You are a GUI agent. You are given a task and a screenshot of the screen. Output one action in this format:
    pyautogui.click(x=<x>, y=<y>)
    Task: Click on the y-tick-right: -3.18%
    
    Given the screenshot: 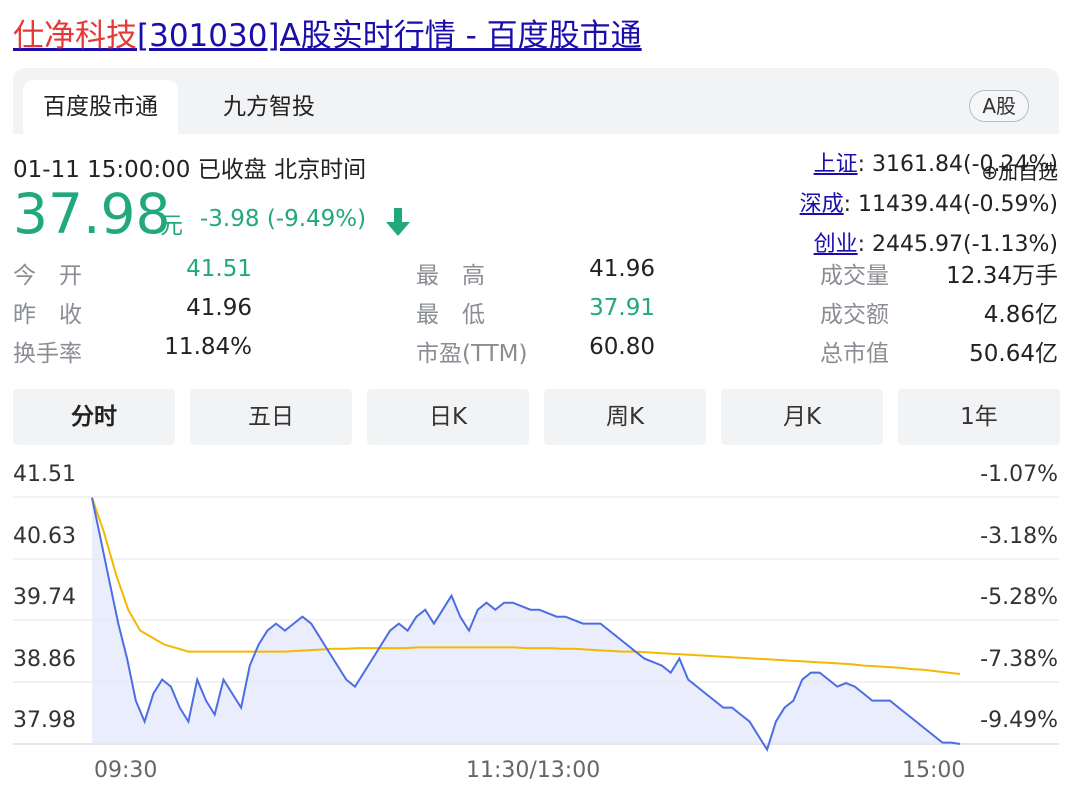 What is the action you would take?
    pyautogui.click(x=1019, y=536)
    